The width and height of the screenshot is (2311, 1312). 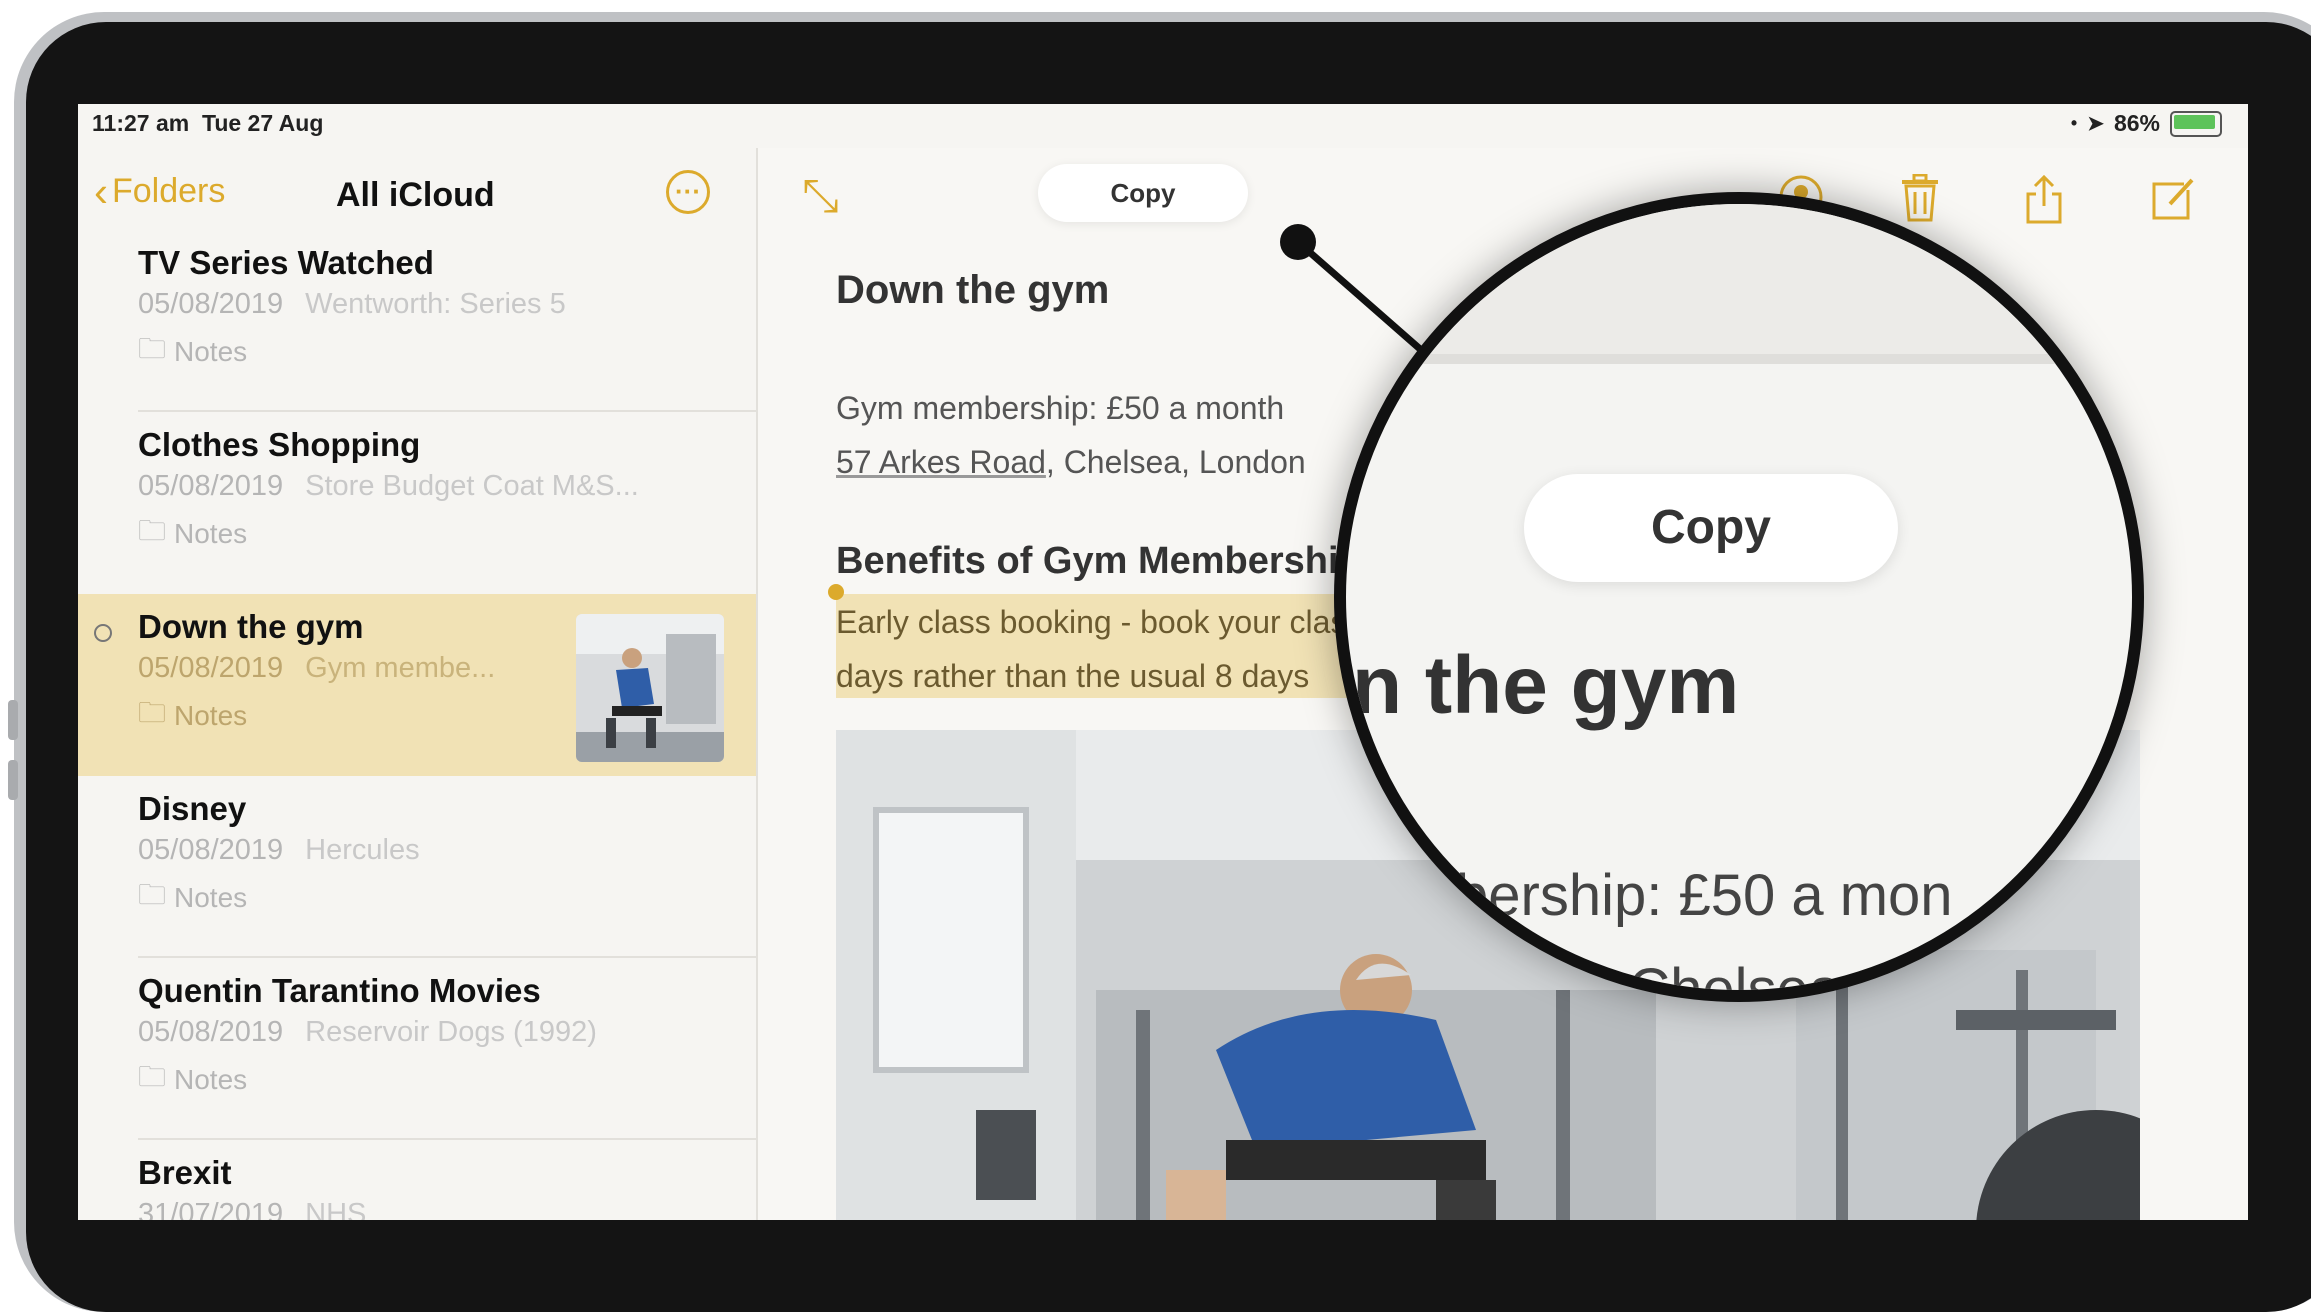 What do you see at coordinates (286, 262) in the screenshot?
I see `note-title: TV Series Watched` at bounding box center [286, 262].